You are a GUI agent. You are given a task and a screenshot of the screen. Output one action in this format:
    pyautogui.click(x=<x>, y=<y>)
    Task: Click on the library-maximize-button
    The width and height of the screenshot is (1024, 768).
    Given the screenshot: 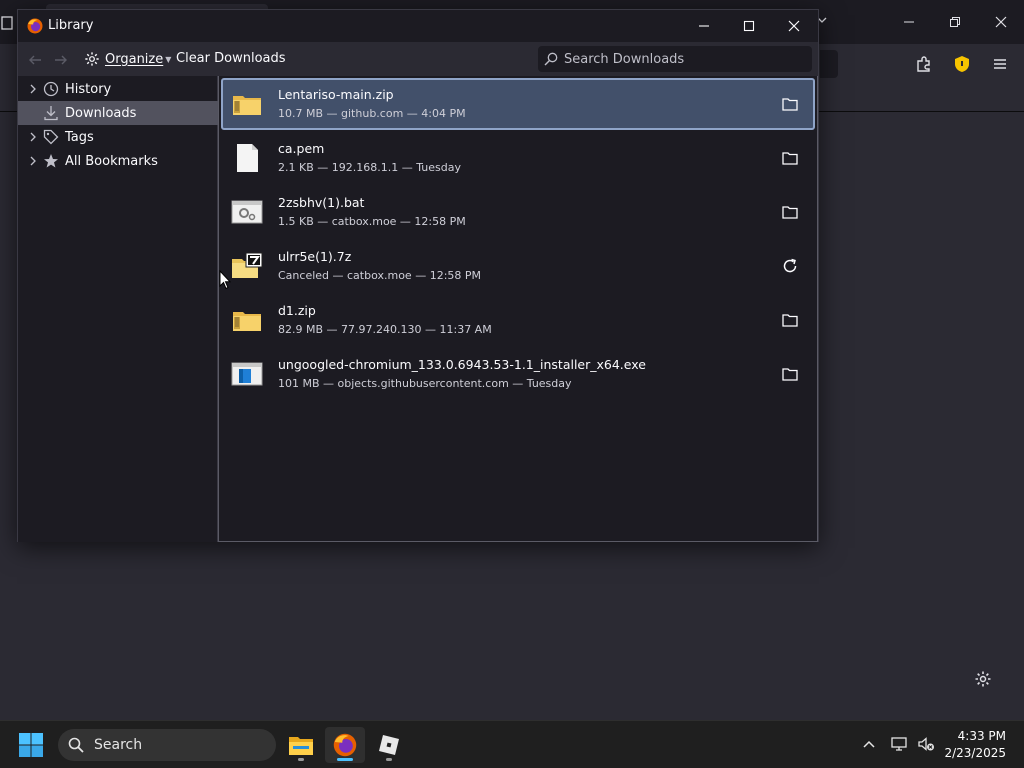 What is the action you would take?
    pyautogui.click(x=749, y=26)
    